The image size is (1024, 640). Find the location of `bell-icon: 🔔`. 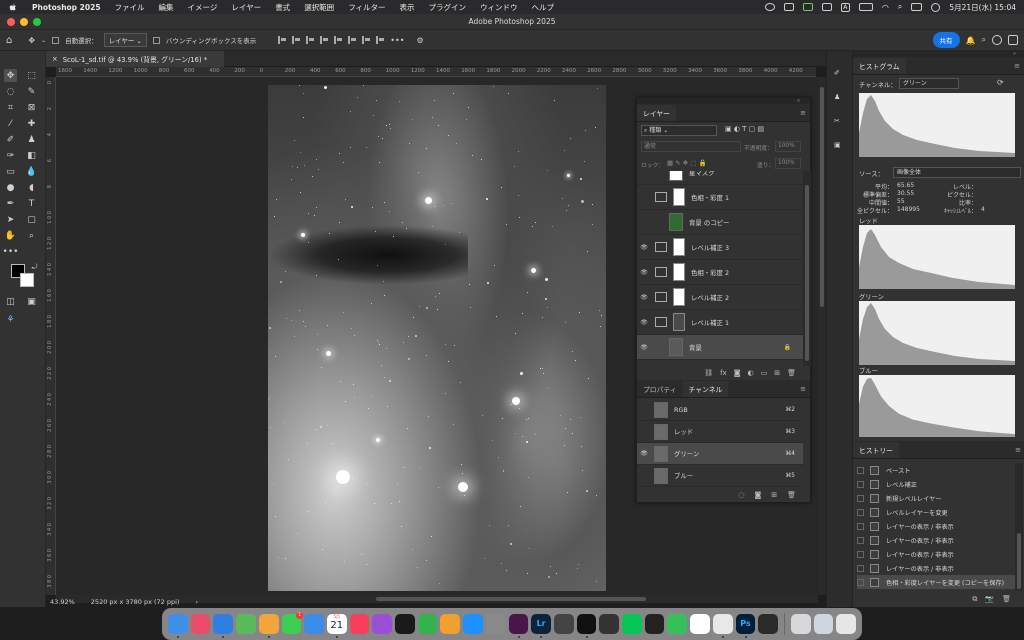

bell-icon: 🔔 is located at coordinates (971, 40).